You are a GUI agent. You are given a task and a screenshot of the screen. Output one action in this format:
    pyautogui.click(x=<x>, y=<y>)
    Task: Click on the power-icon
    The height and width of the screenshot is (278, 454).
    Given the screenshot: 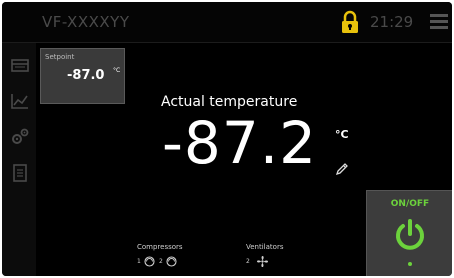 What is the action you would take?
    pyautogui.click(x=410, y=234)
    